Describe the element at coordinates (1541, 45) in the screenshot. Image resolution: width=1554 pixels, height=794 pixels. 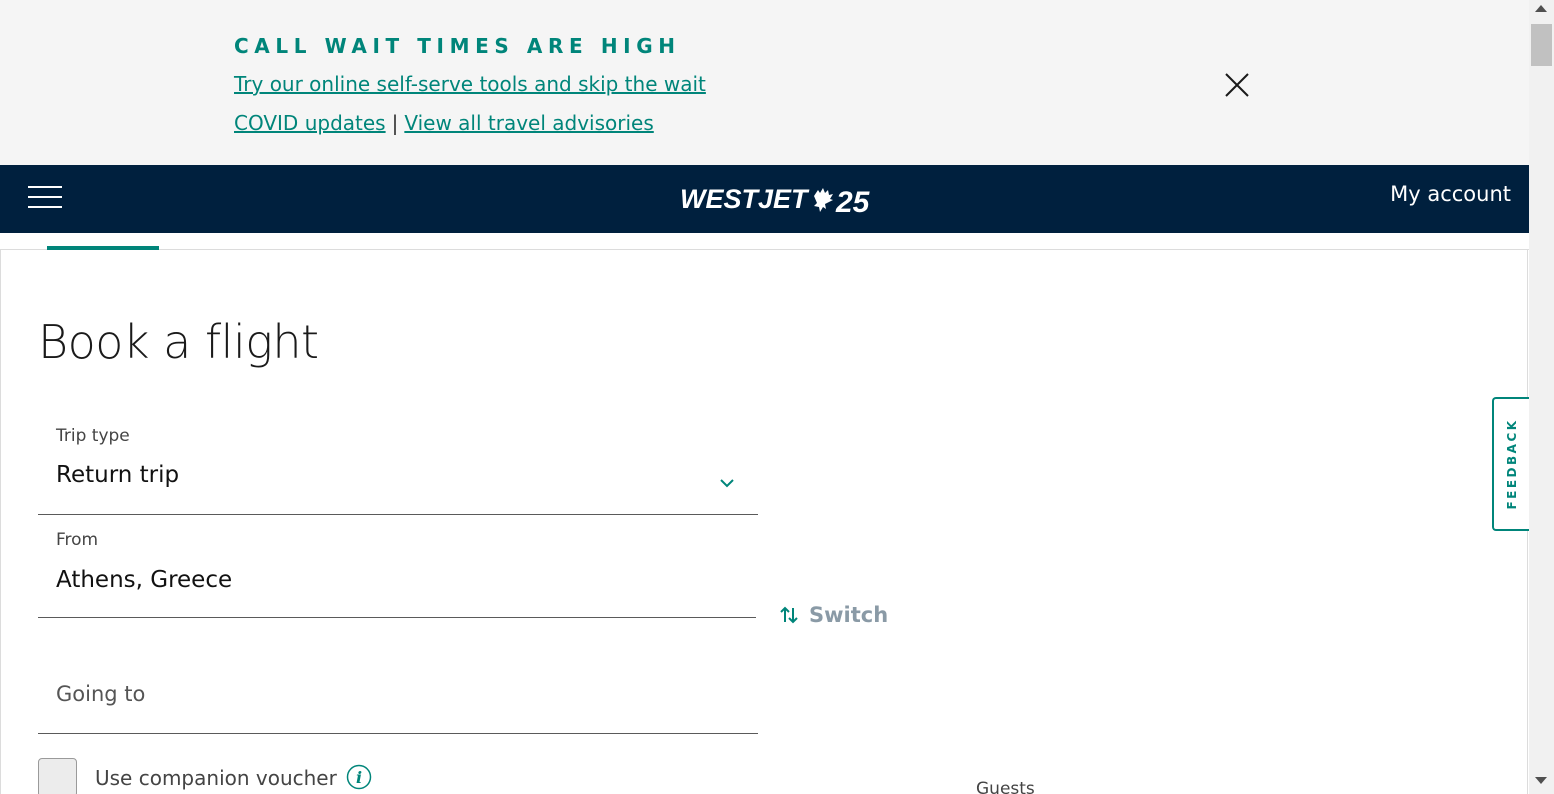
I see `scrollbar-thumb` at that location.